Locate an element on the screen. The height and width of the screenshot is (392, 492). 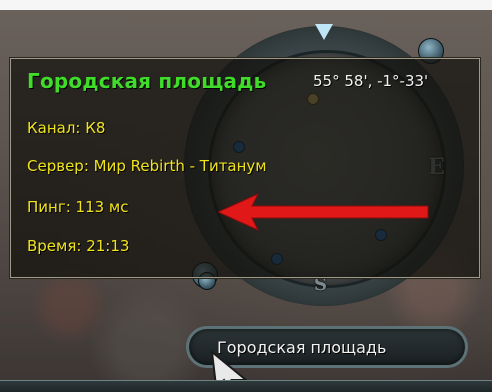
tooltip-ping: Пинг: 113 мс is located at coordinates (78, 207).